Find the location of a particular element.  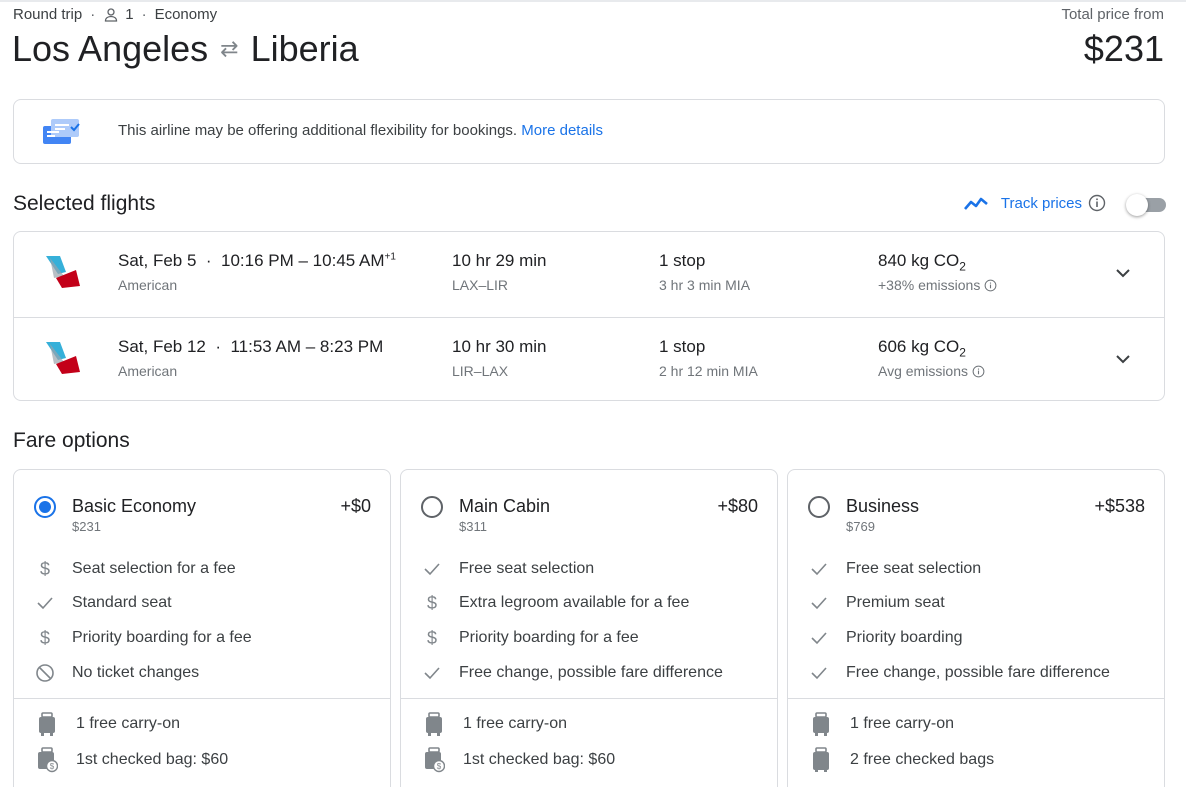

feature-text: Premium seat is located at coordinates (895, 602).